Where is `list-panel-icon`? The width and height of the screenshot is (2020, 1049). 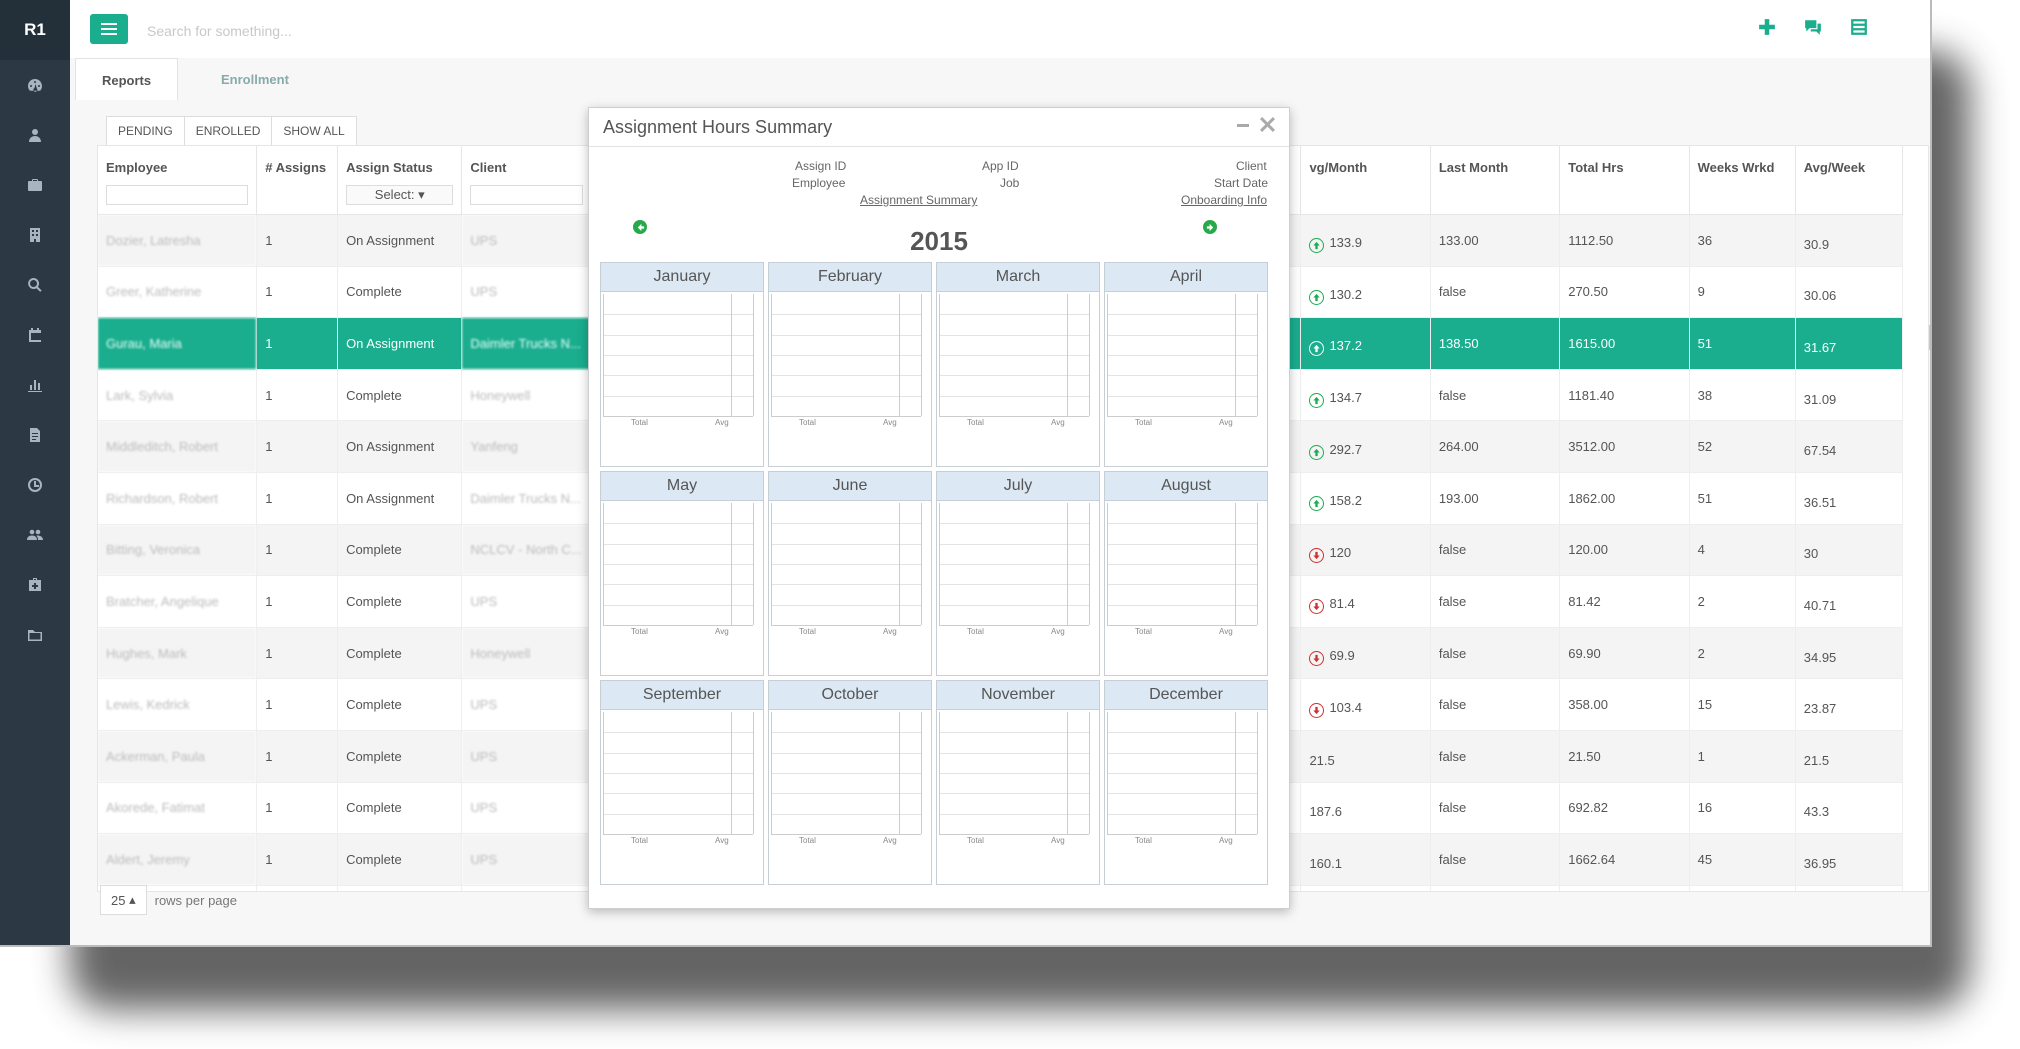 list-panel-icon is located at coordinates (1859, 27).